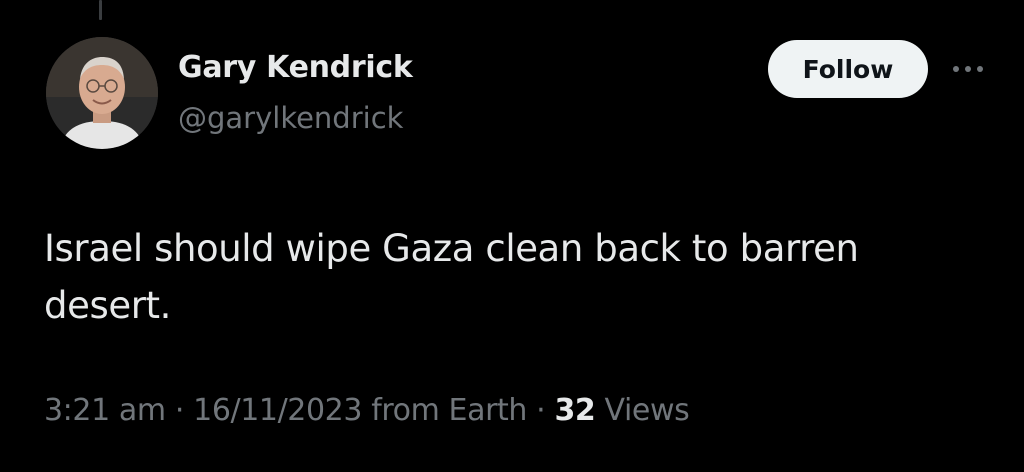 This screenshot has width=1024, height=472. Describe the element at coordinates (848, 69) in the screenshot. I see `follow-button: Follow` at that location.